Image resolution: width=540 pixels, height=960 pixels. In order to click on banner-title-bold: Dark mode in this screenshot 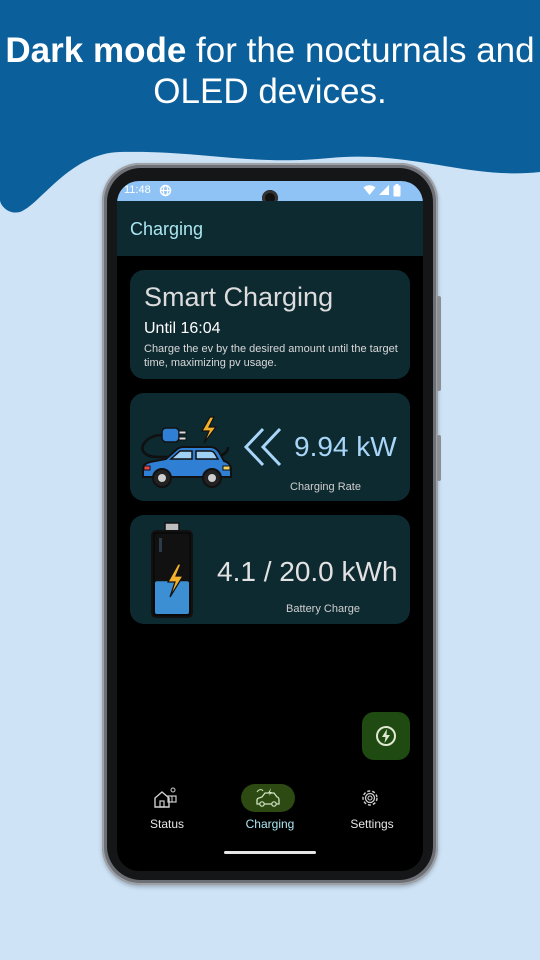, I will do `click(96, 50)`.